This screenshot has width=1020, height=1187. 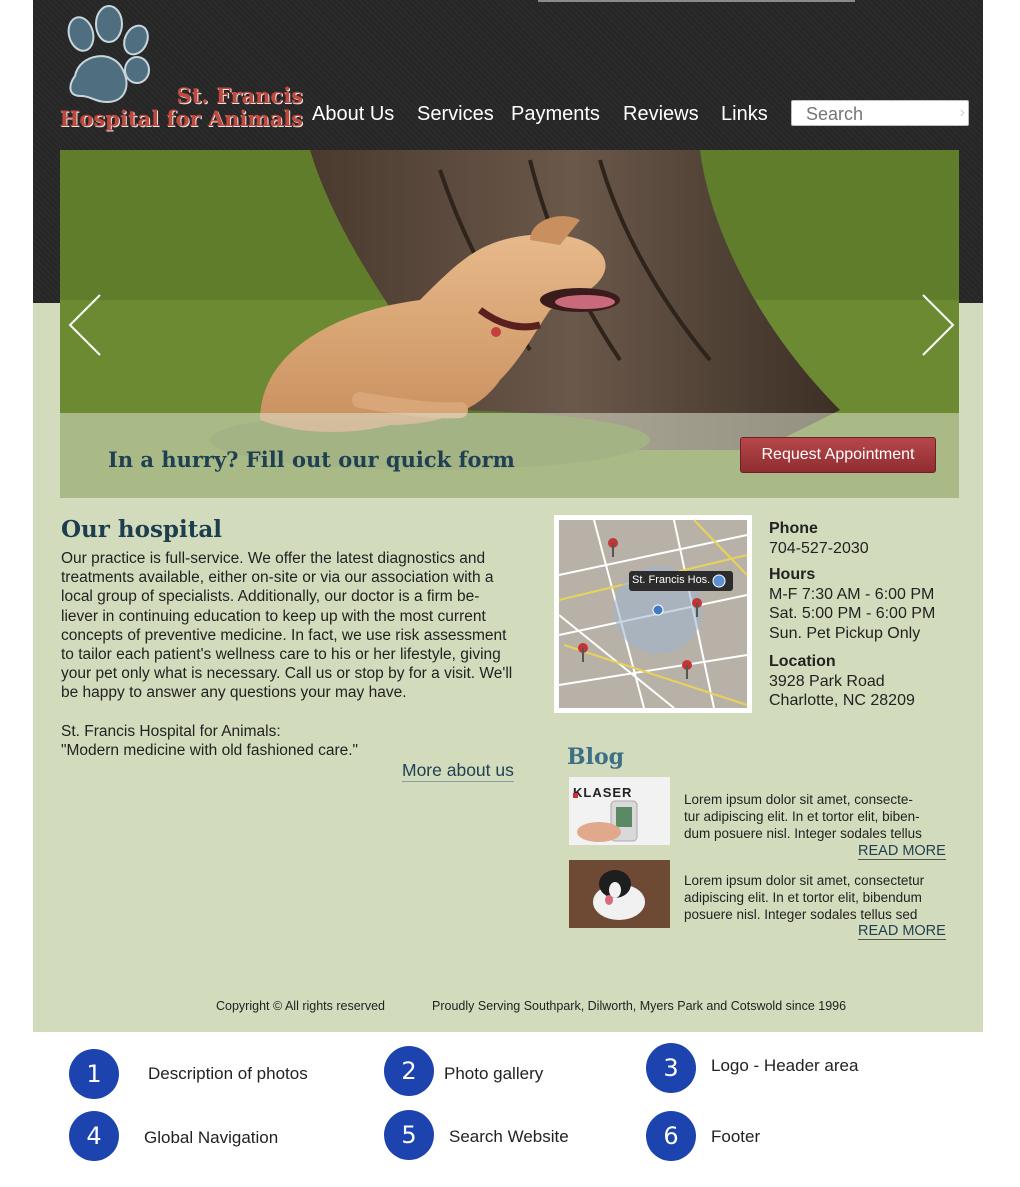 I want to click on legend-number-2: 2, so click(x=409, y=1071).